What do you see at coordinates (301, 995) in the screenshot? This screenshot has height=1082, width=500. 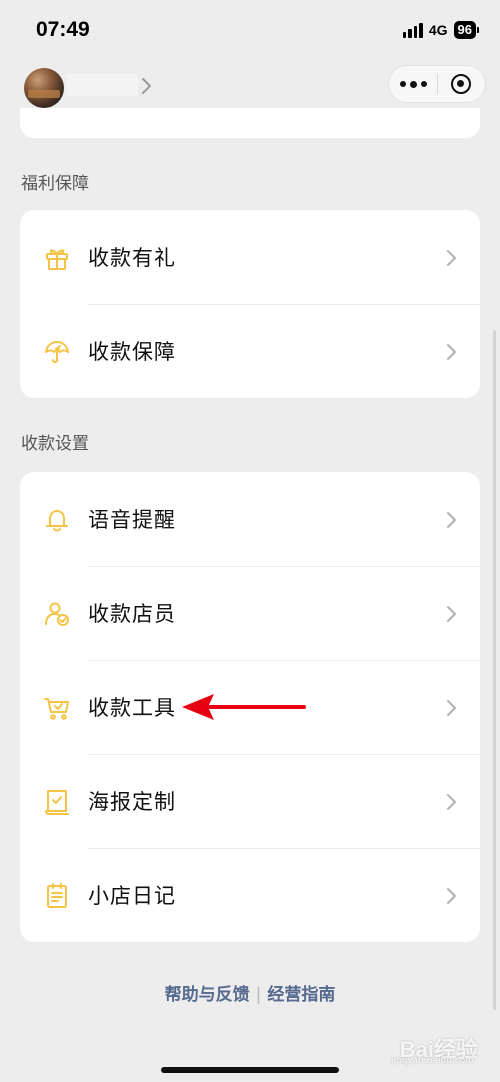 I see `business-guide-link: 经营指南` at bounding box center [301, 995].